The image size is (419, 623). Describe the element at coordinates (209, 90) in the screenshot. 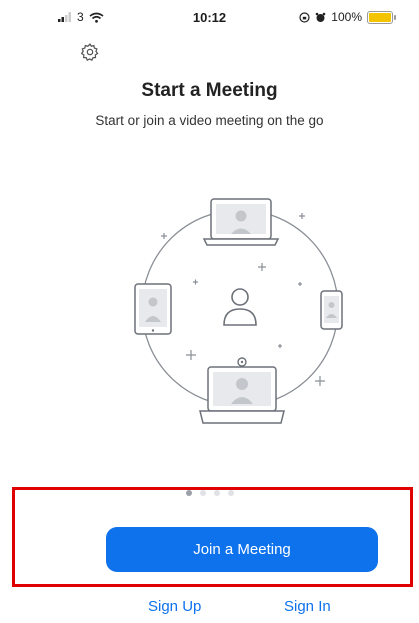

I see `page-title: Start a Meeting` at that location.